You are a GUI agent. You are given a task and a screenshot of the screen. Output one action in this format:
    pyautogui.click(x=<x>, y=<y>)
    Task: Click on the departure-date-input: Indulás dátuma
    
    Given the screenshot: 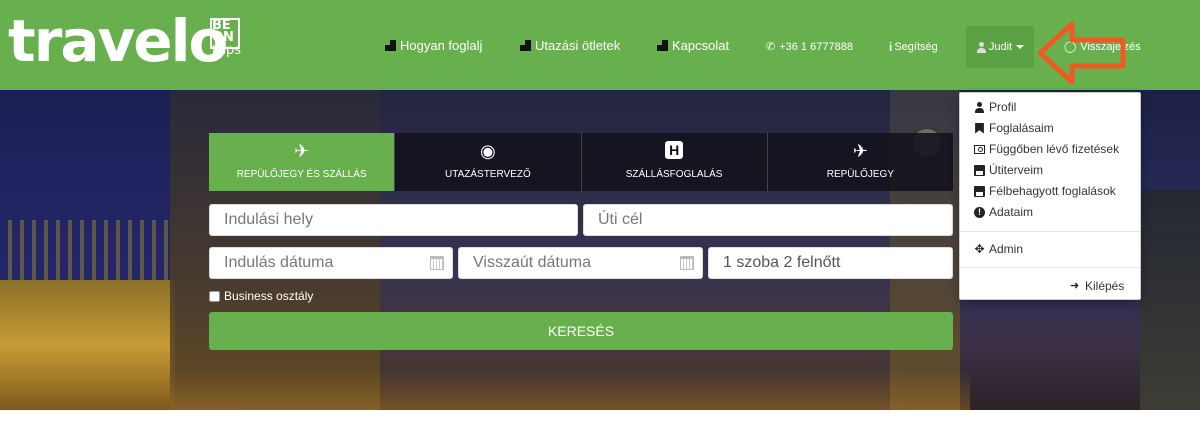 What is the action you would take?
    pyautogui.click(x=331, y=263)
    